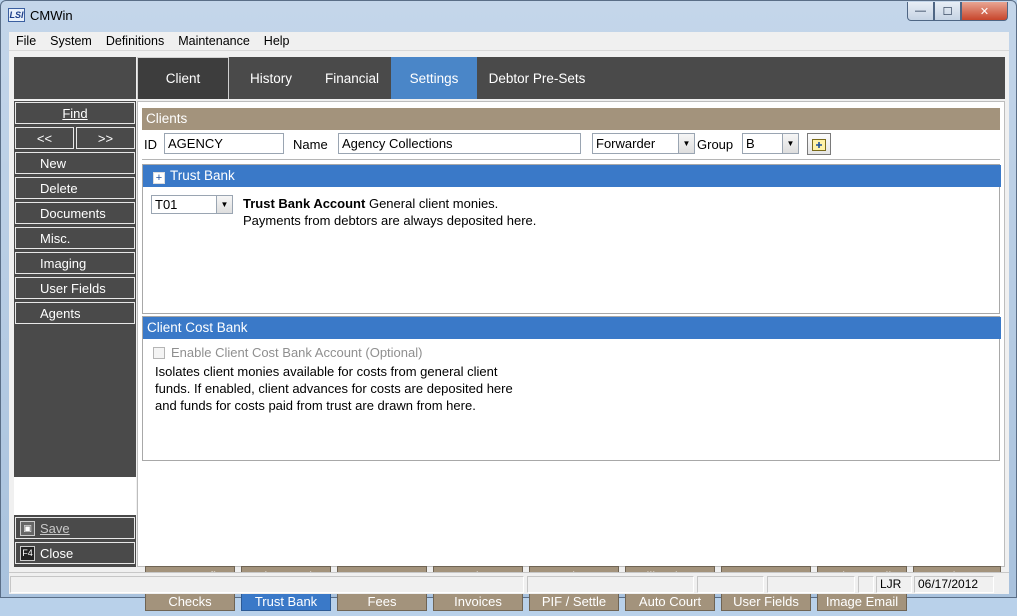 This screenshot has width=1017, height=616. What do you see at coordinates (75, 263) in the screenshot?
I see `sidebar-item-imaging: Imaging` at bounding box center [75, 263].